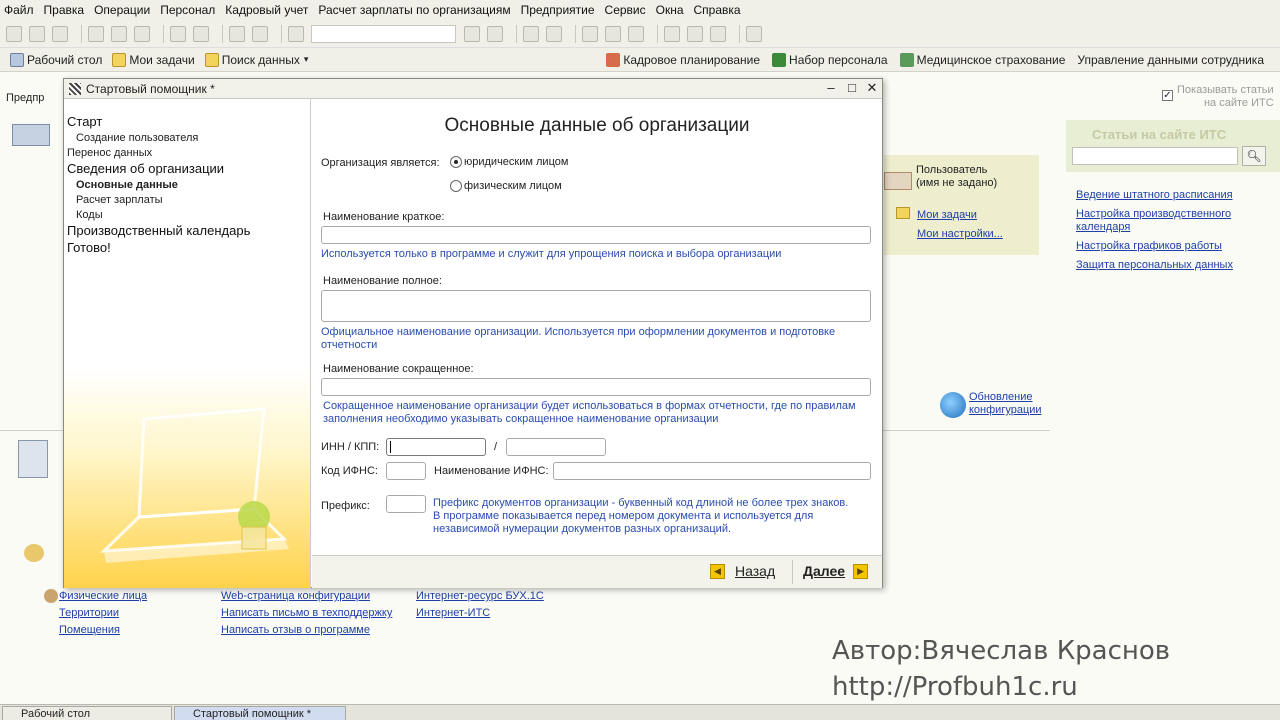  Describe the element at coordinates (1254, 156) in the screenshot. I see `its-search-button: 🔍︎` at that location.